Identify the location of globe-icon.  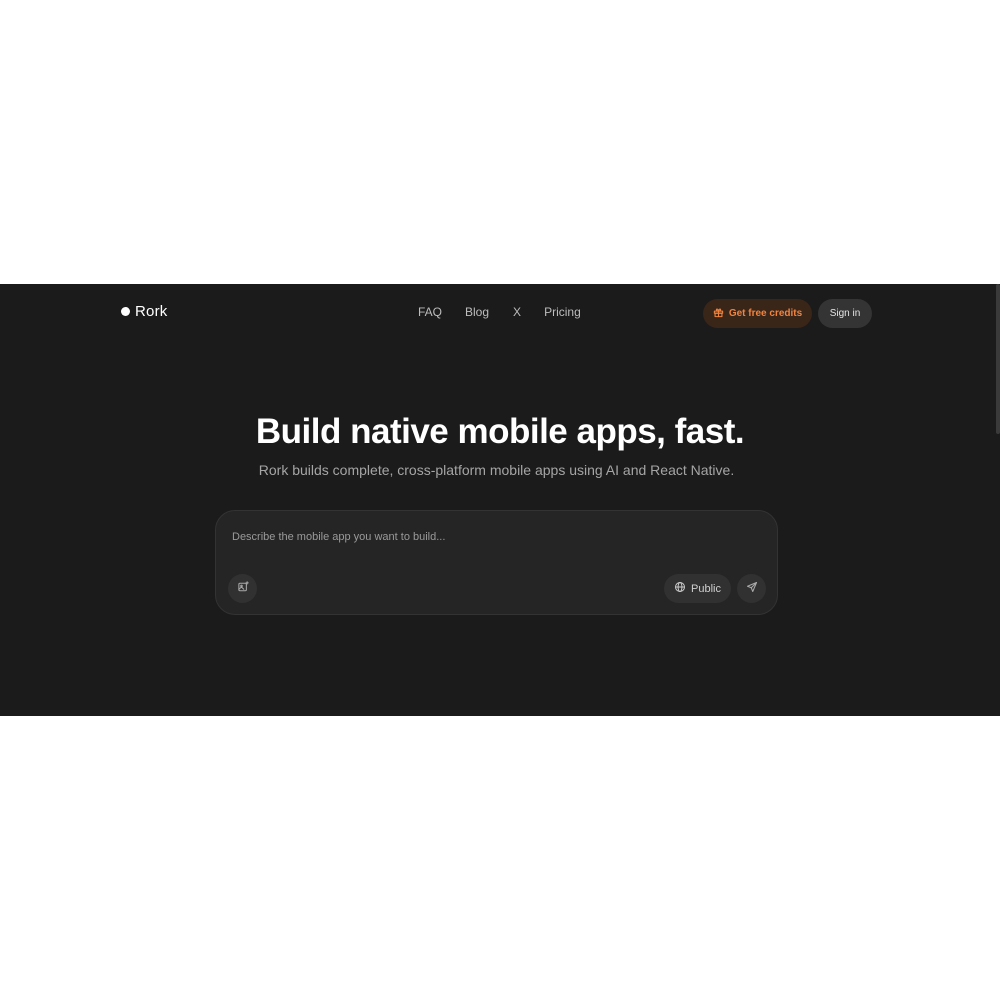
(680, 588).